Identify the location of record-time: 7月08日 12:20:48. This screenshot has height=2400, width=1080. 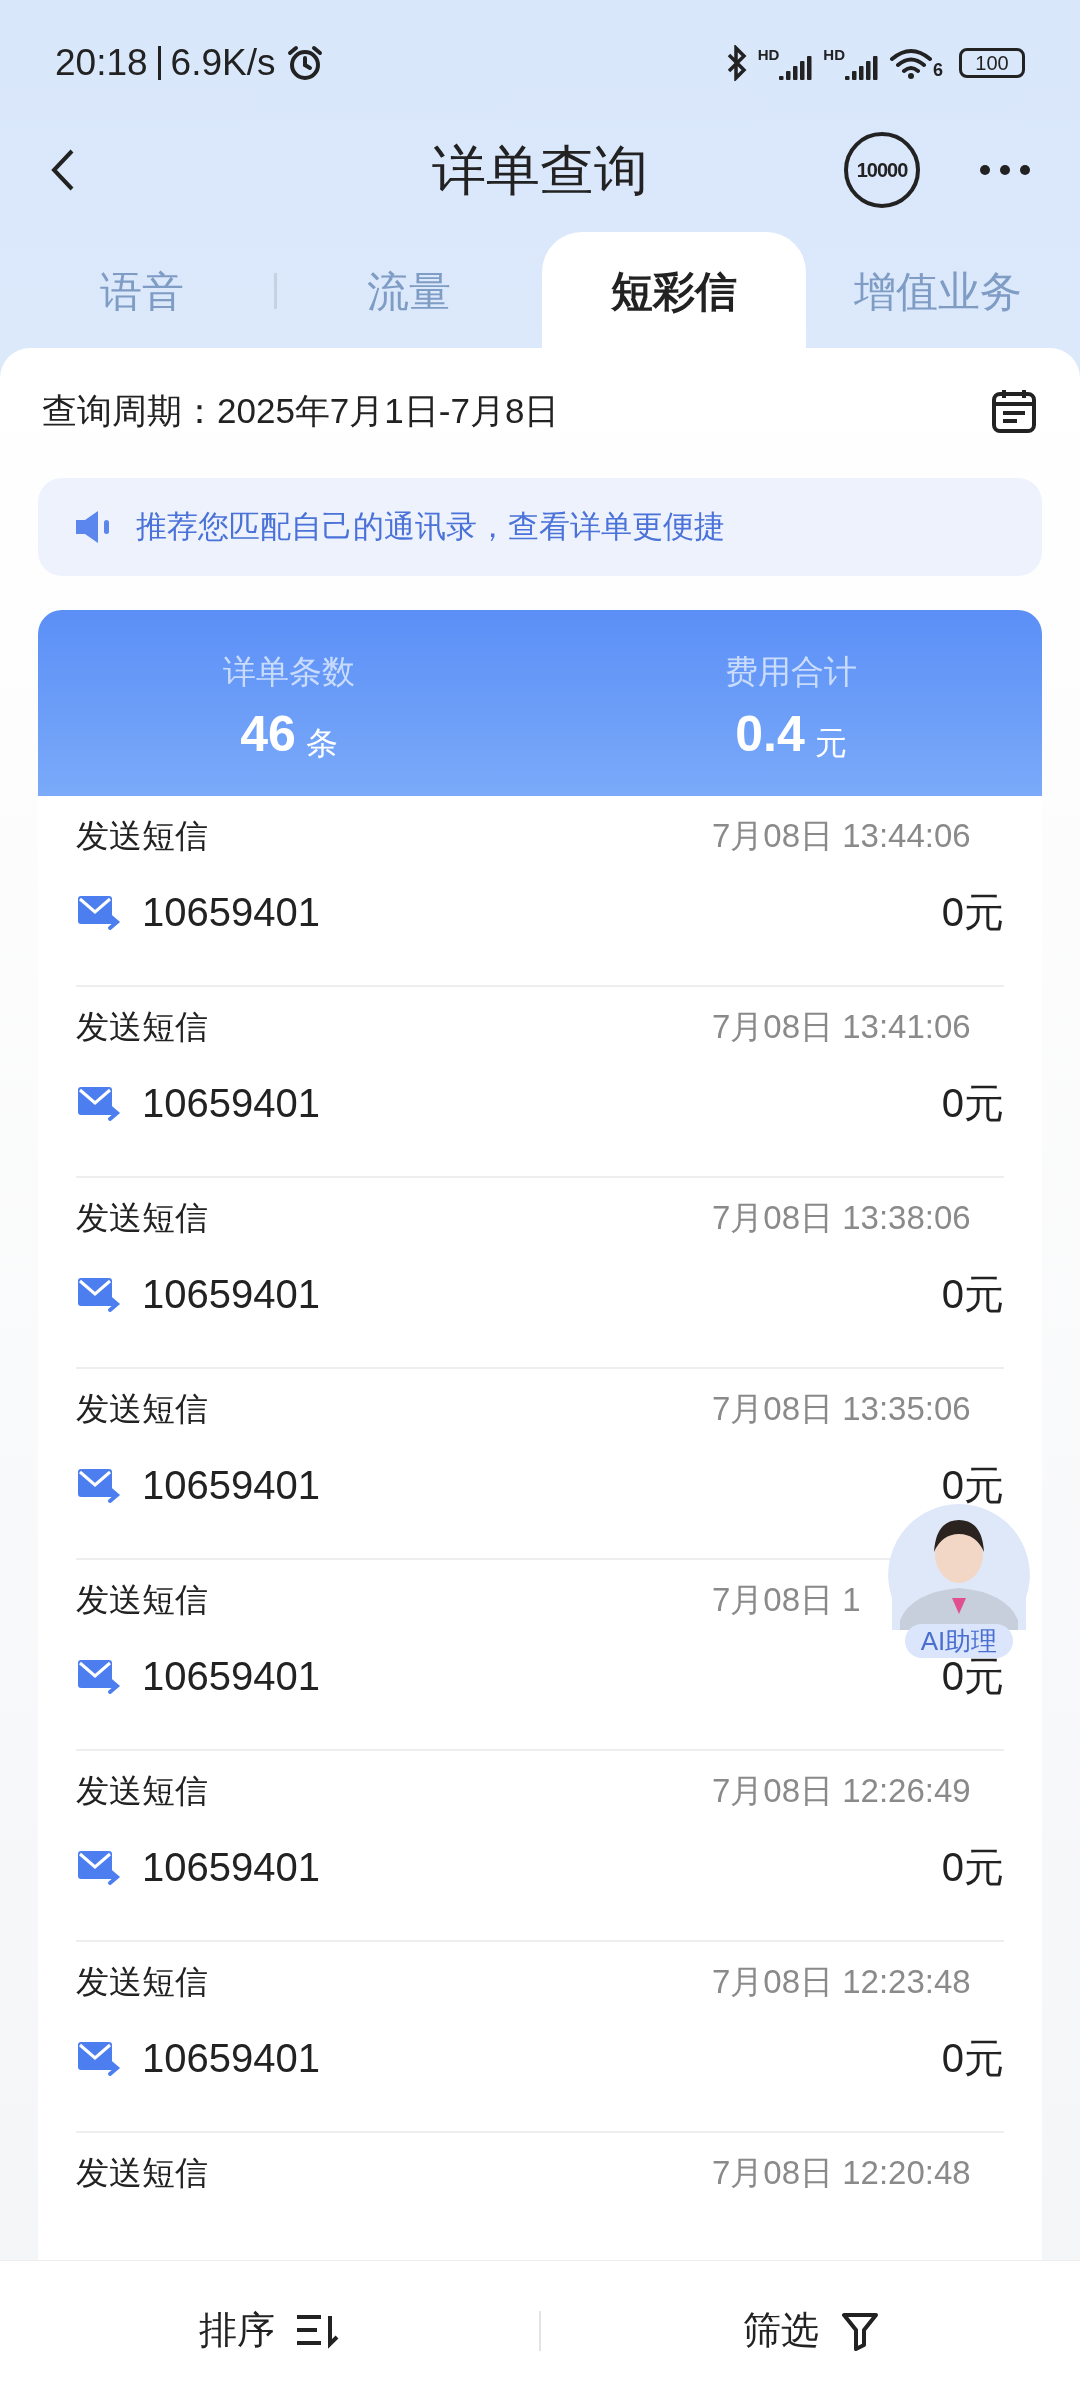
(841, 2173).